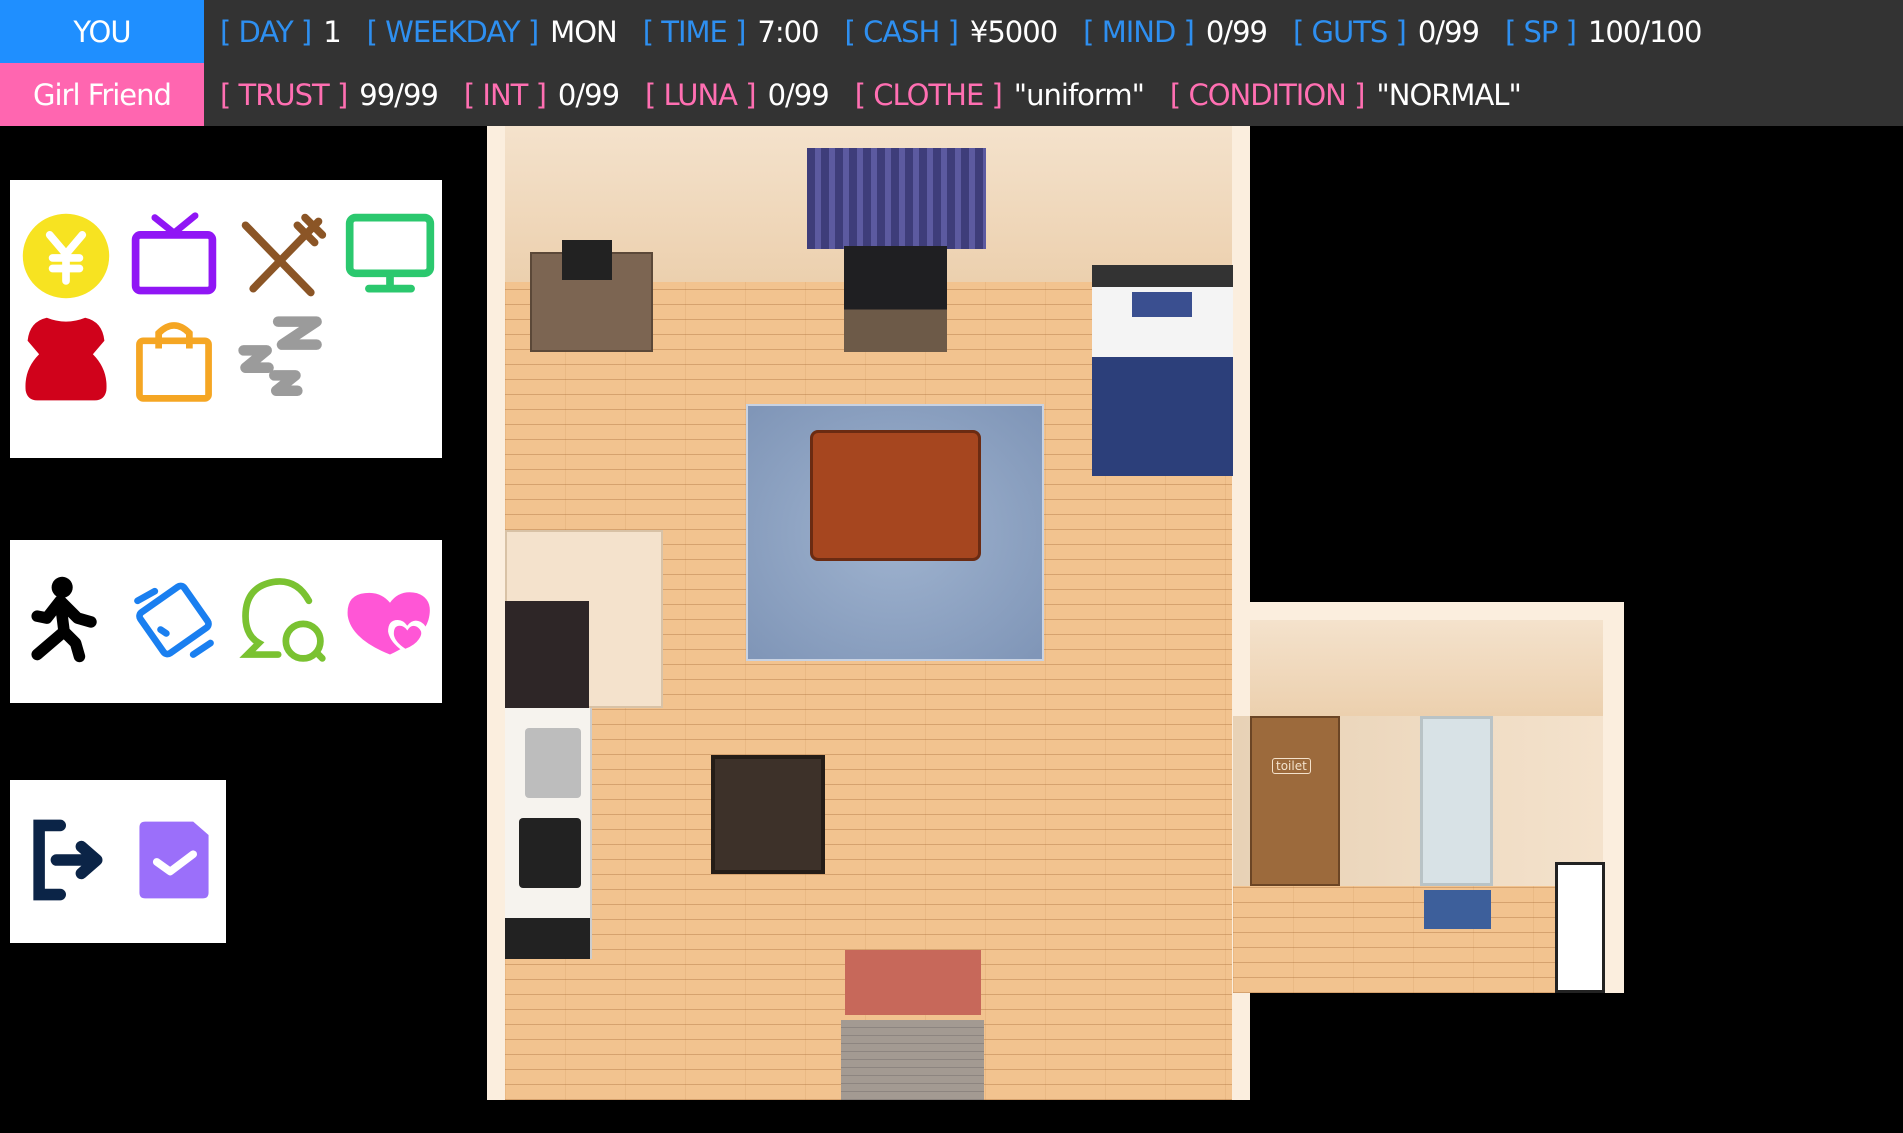 This screenshot has width=1903, height=1133. What do you see at coordinates (284, 94) in the screenshot?
I see `stat-key: [ TRUST ]` at bounding box center [284, 94].